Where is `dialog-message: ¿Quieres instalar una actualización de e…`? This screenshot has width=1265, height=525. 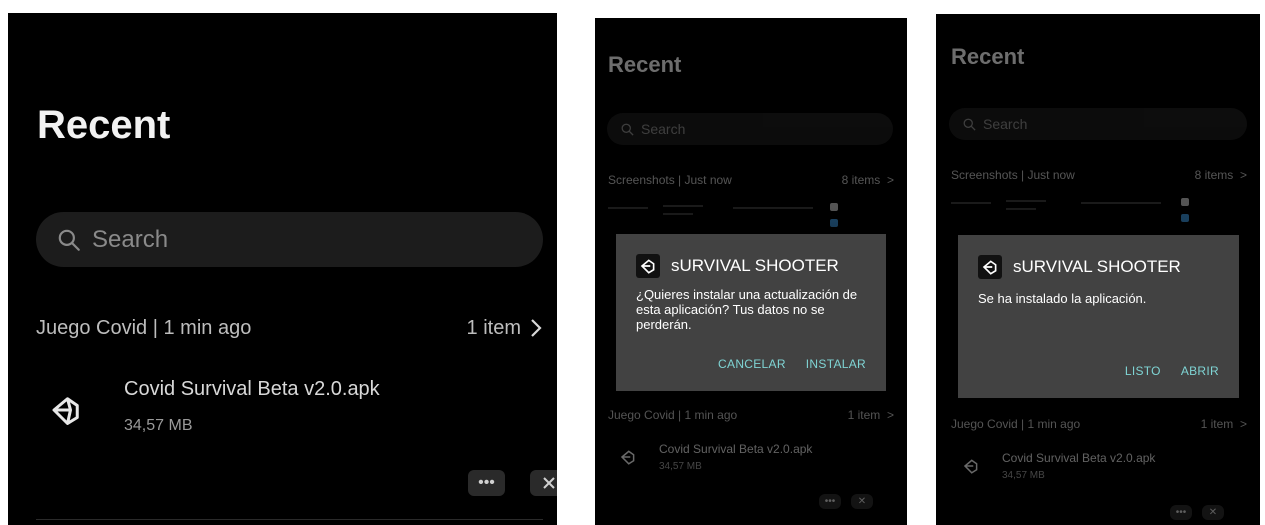
dialog-message: ¿Quieres instalar una actualización de e… is located at coordinates (747, 309).